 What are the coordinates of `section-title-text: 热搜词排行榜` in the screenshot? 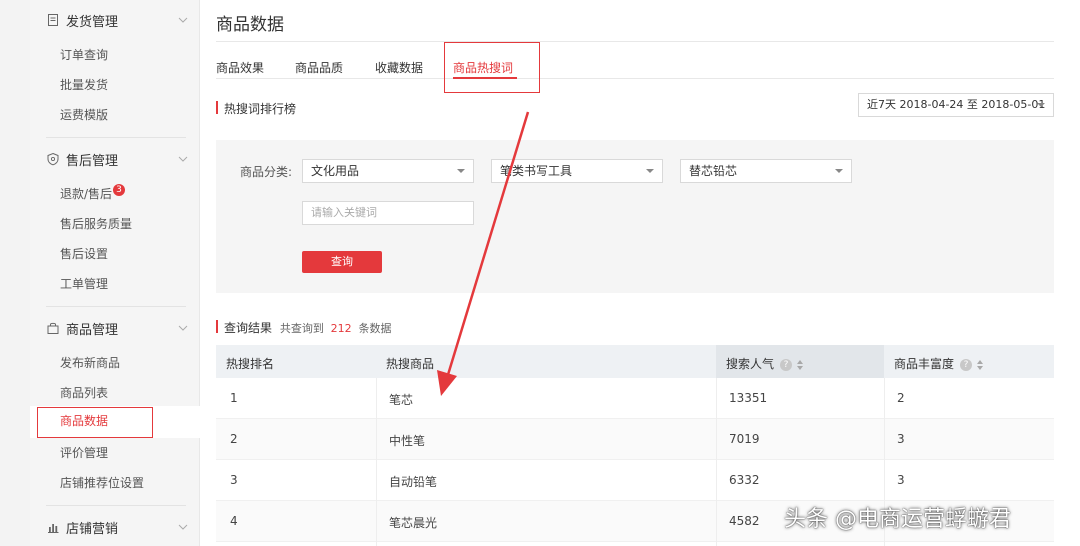 It's located at (260, 109).